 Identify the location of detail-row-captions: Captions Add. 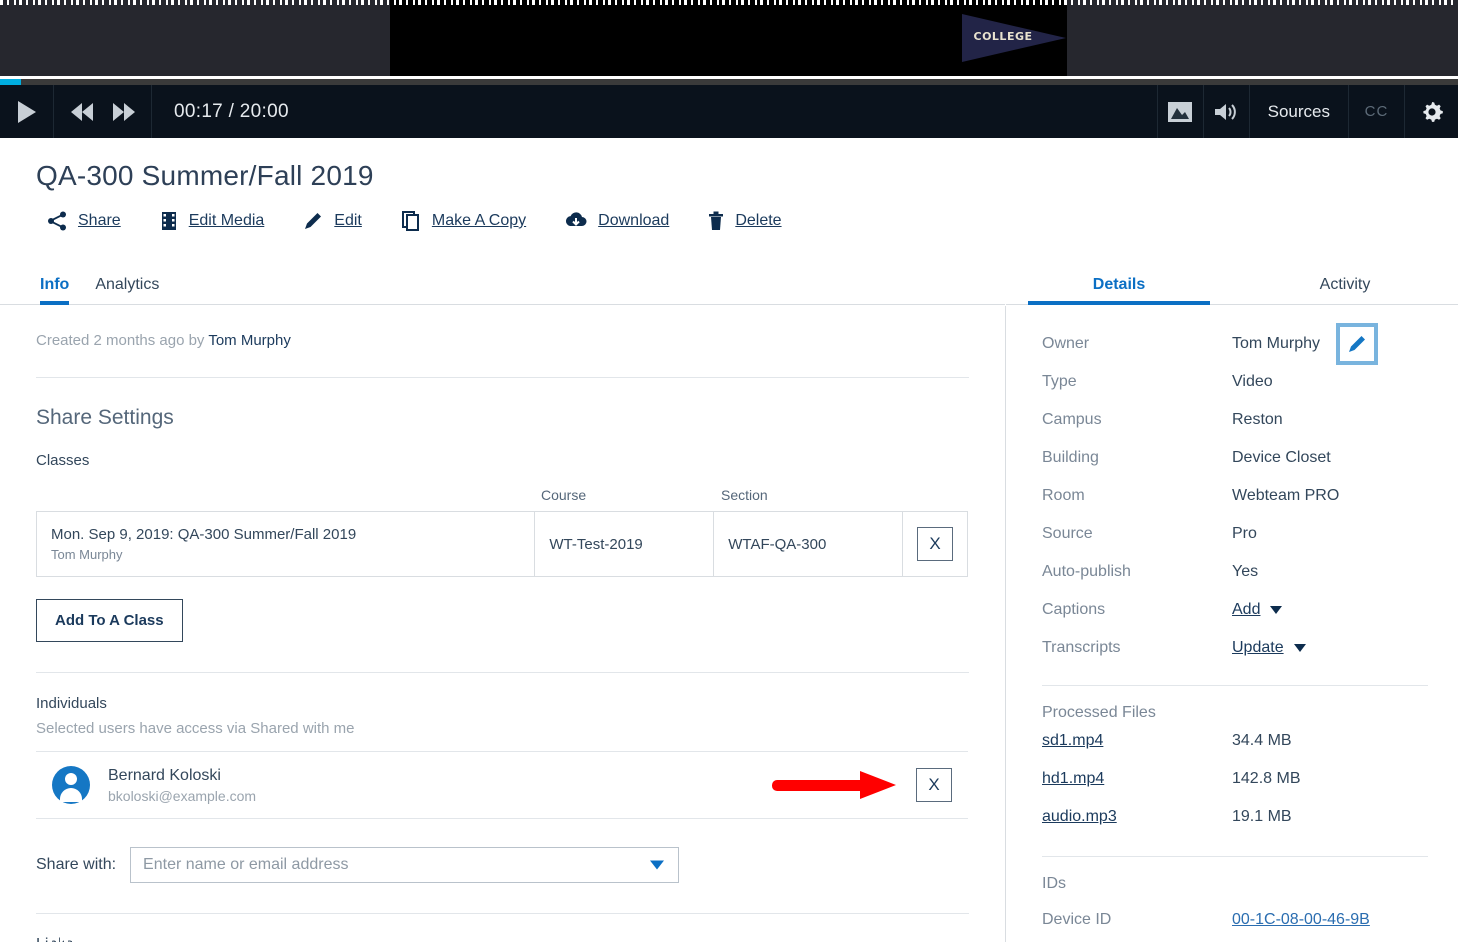
(1235, 610).